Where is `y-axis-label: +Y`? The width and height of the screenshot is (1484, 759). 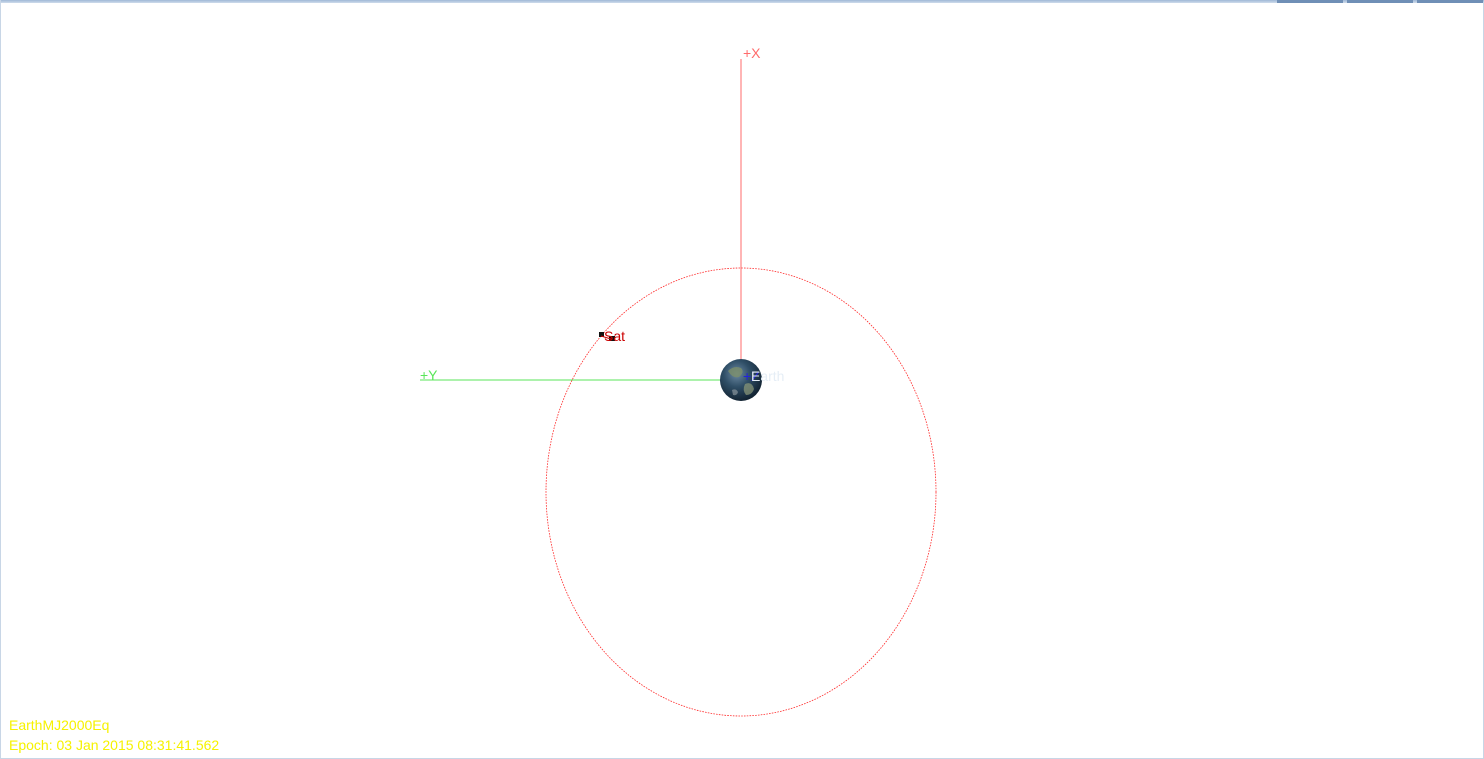
y-axis-label: +Y is located at coordinates (429, 375).